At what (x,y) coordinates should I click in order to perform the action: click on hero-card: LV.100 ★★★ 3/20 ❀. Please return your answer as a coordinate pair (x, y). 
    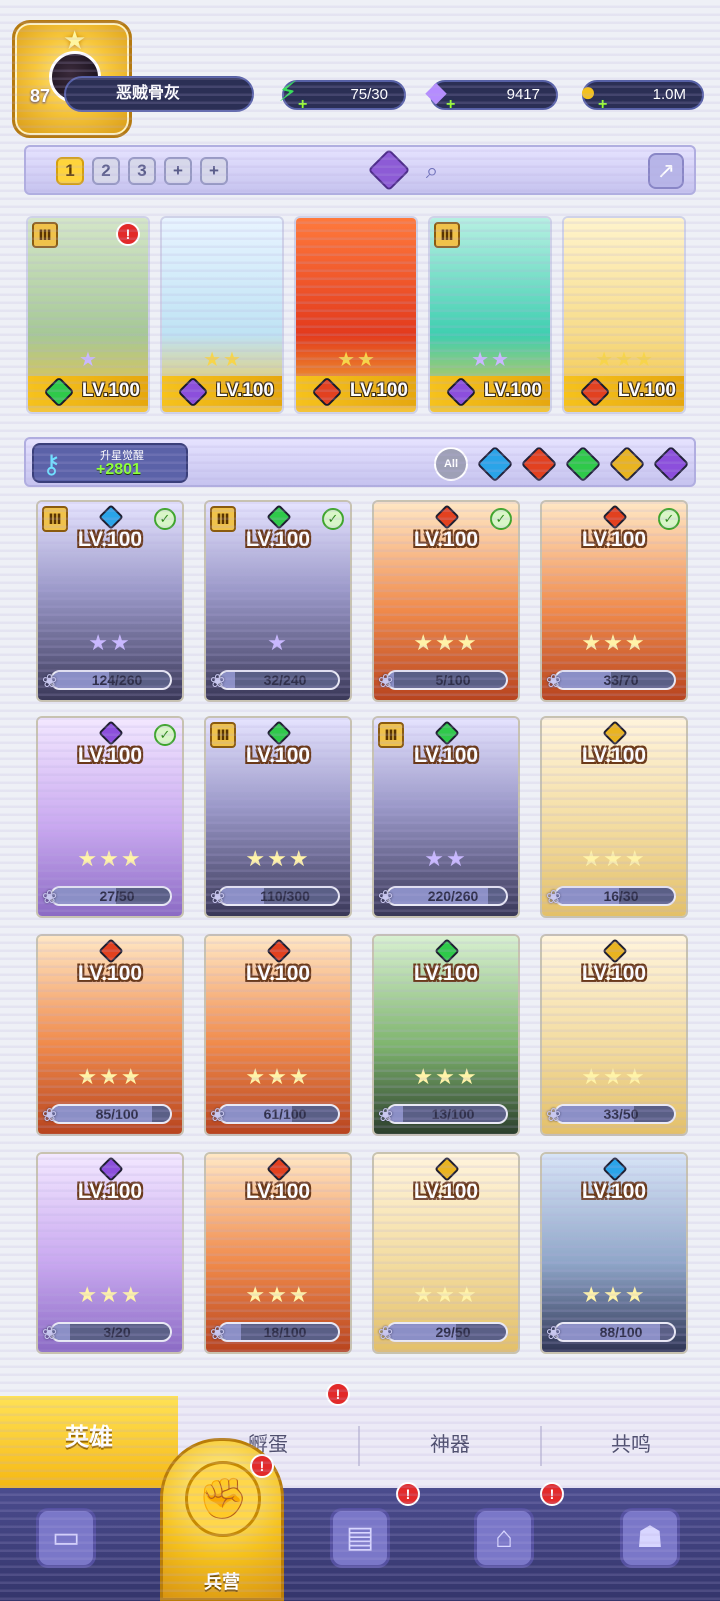
    Looking at the image, I should click on (110, 1253).